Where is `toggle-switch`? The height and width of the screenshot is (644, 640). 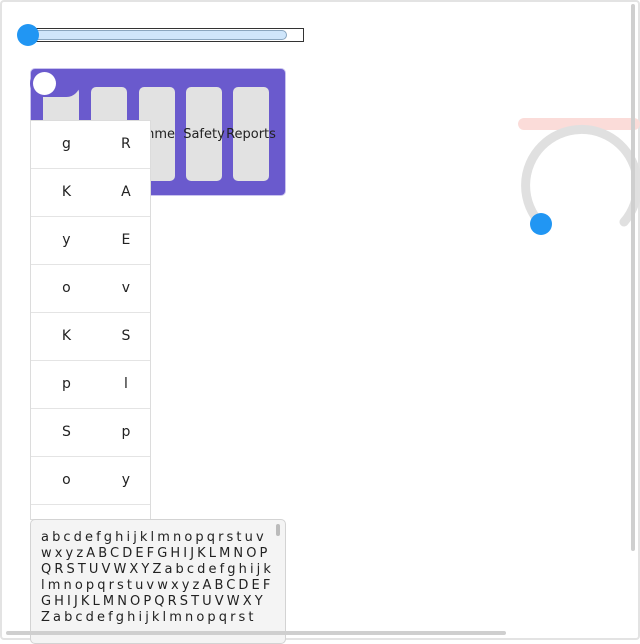 toggle-switch is located at coordinates (55, 83).